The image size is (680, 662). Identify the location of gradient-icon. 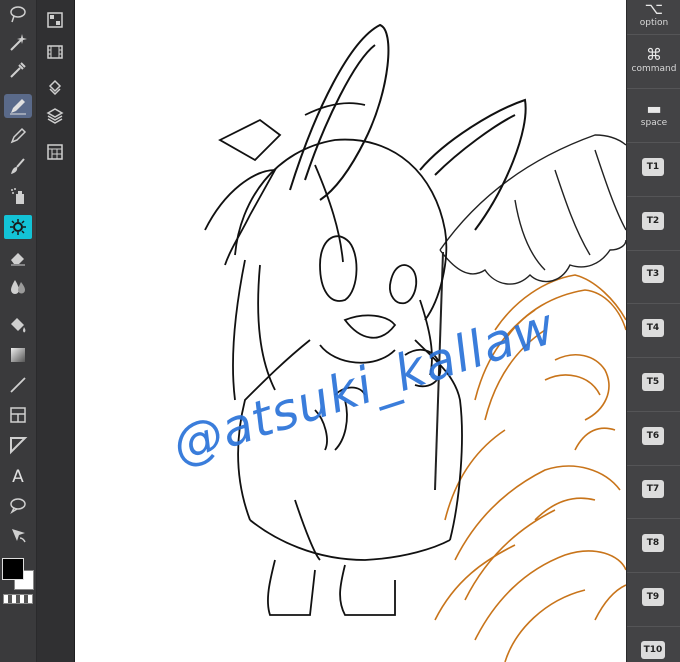
(18, 355).